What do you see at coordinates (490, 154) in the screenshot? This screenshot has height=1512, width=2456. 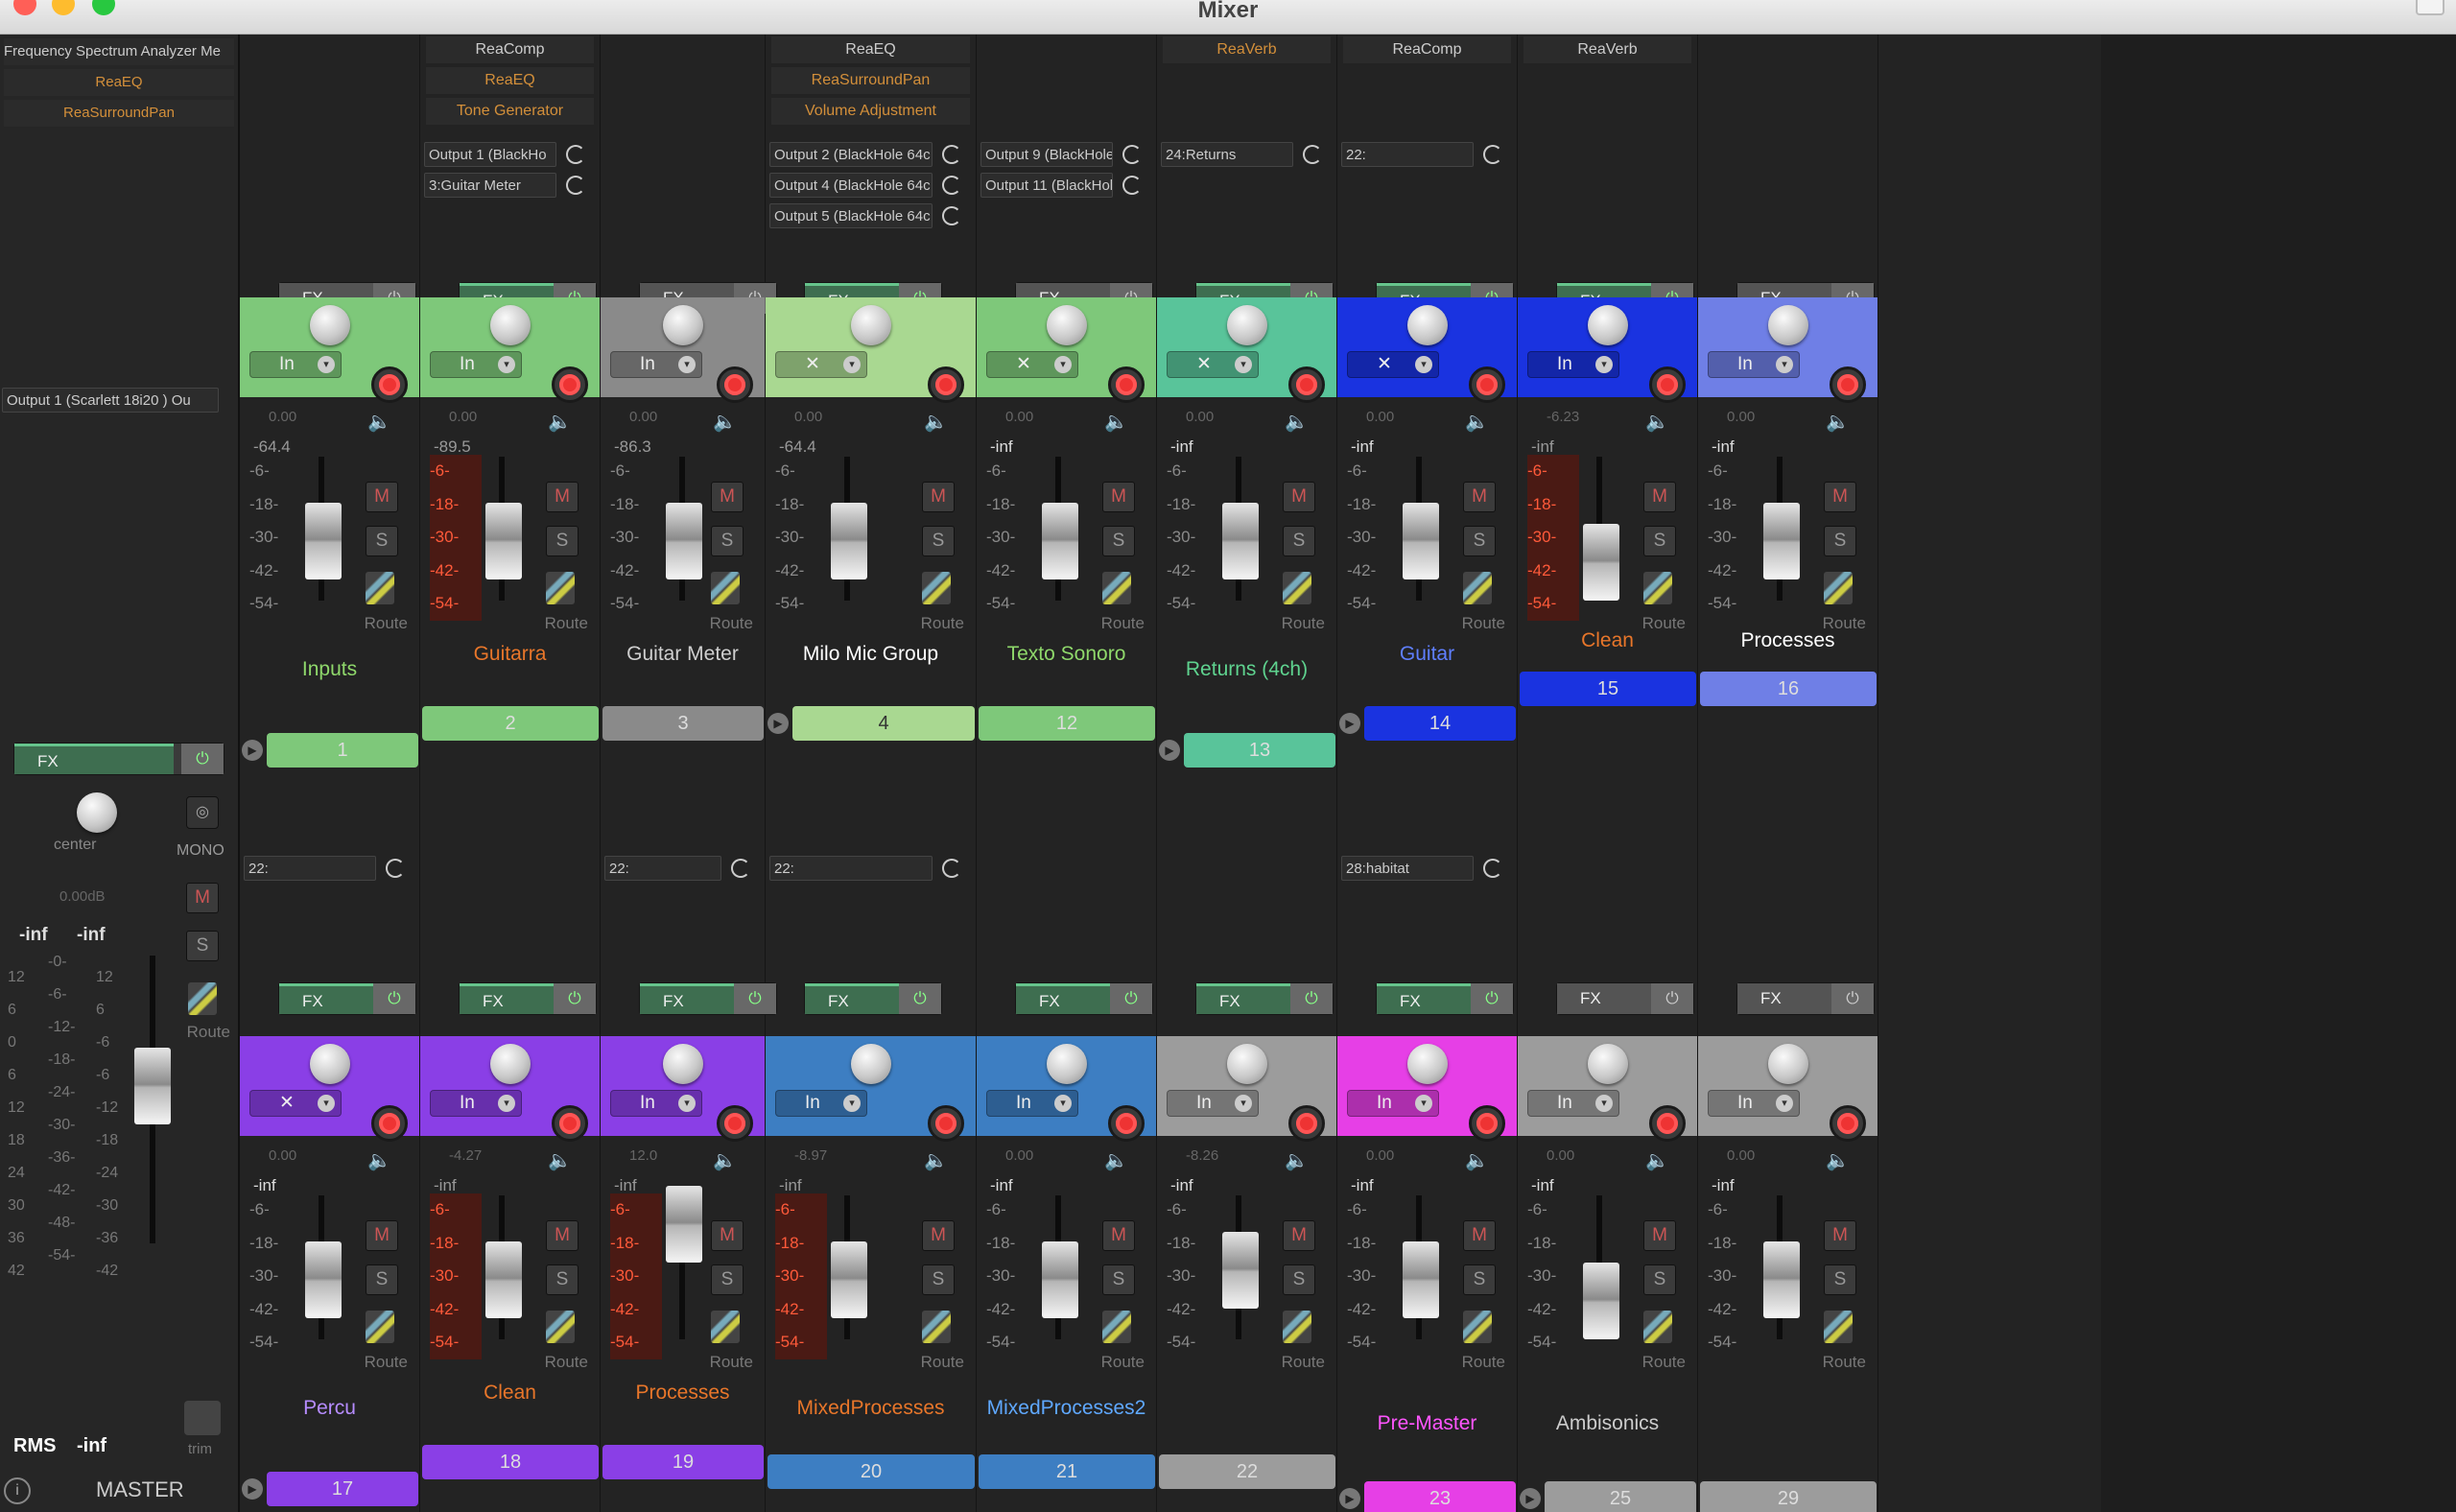 I see `output-routing: Output 1 (BlackHo` at bounding box center [490, 154].